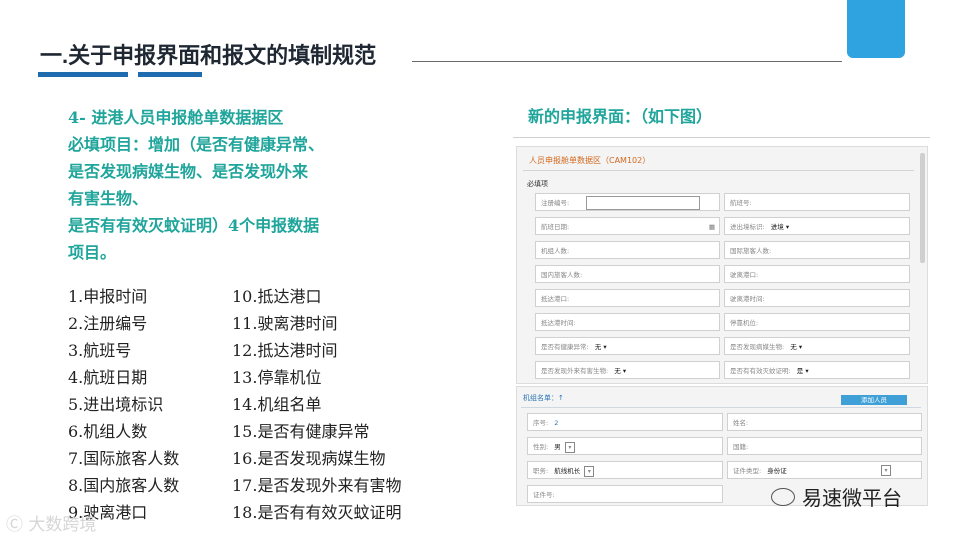  Describe the element at coordinates (874, 400) in the screenshot. I see `add-crew-button: 添加人员` at that location.